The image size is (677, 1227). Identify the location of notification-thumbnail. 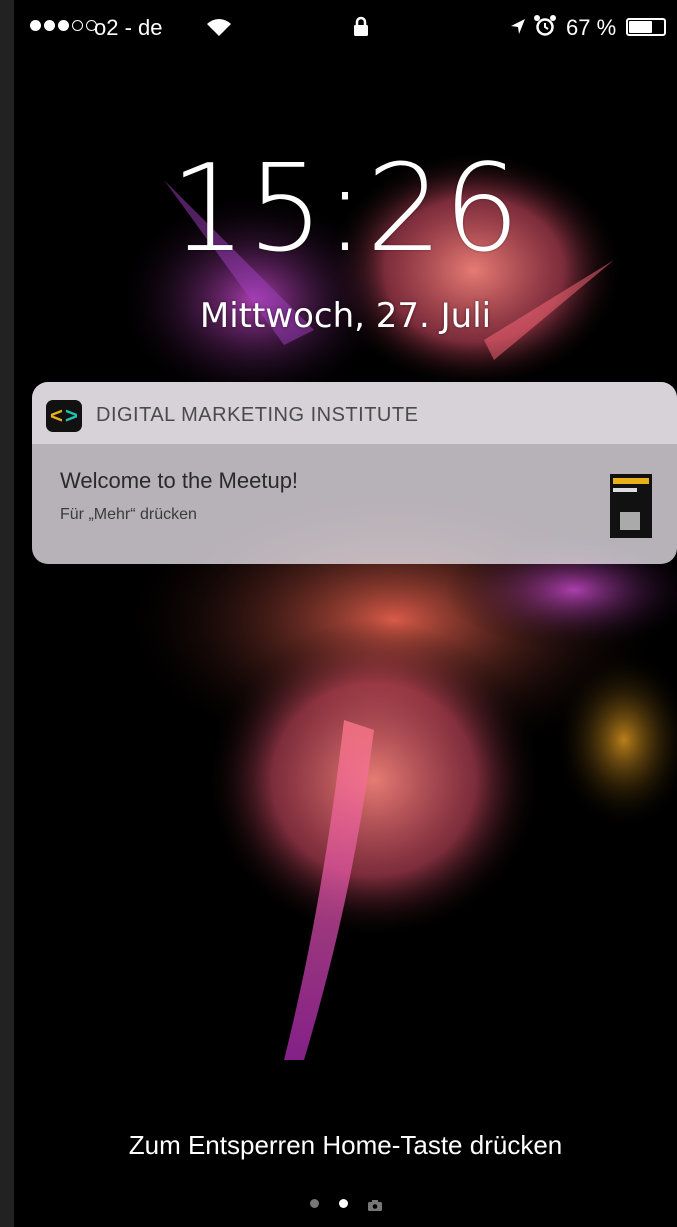
(631, 506).